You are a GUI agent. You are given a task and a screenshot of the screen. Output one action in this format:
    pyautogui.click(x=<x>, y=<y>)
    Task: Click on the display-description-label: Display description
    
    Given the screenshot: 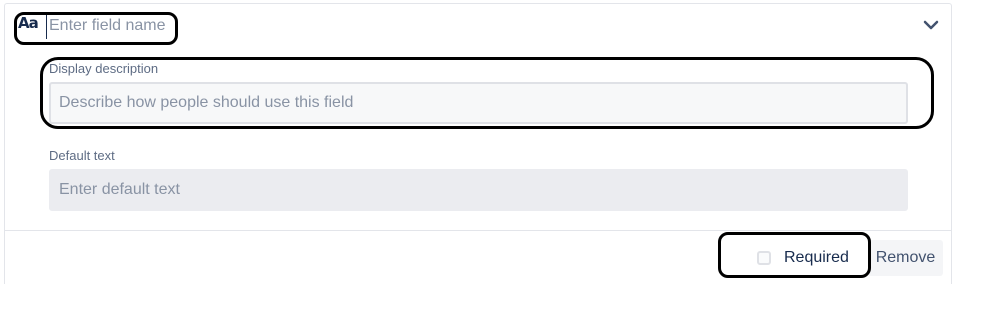 What is the action you would take?
    pyautogui.click(x=104, y=68)
    